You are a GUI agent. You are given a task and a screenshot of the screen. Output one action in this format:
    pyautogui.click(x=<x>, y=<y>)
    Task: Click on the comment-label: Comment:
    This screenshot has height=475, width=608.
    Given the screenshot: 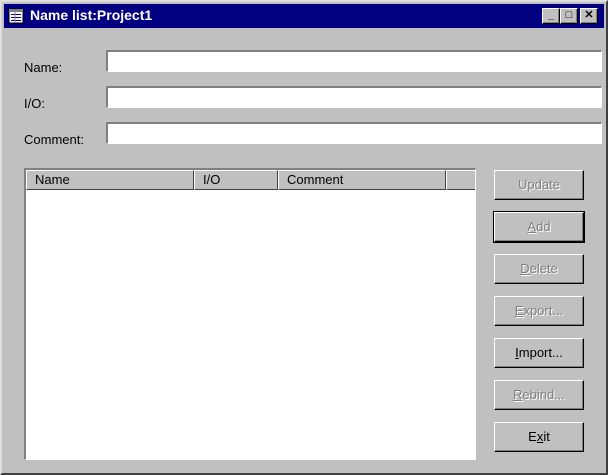 What is the action you would take?
    pyautogui.click(x=54, y=139)
    